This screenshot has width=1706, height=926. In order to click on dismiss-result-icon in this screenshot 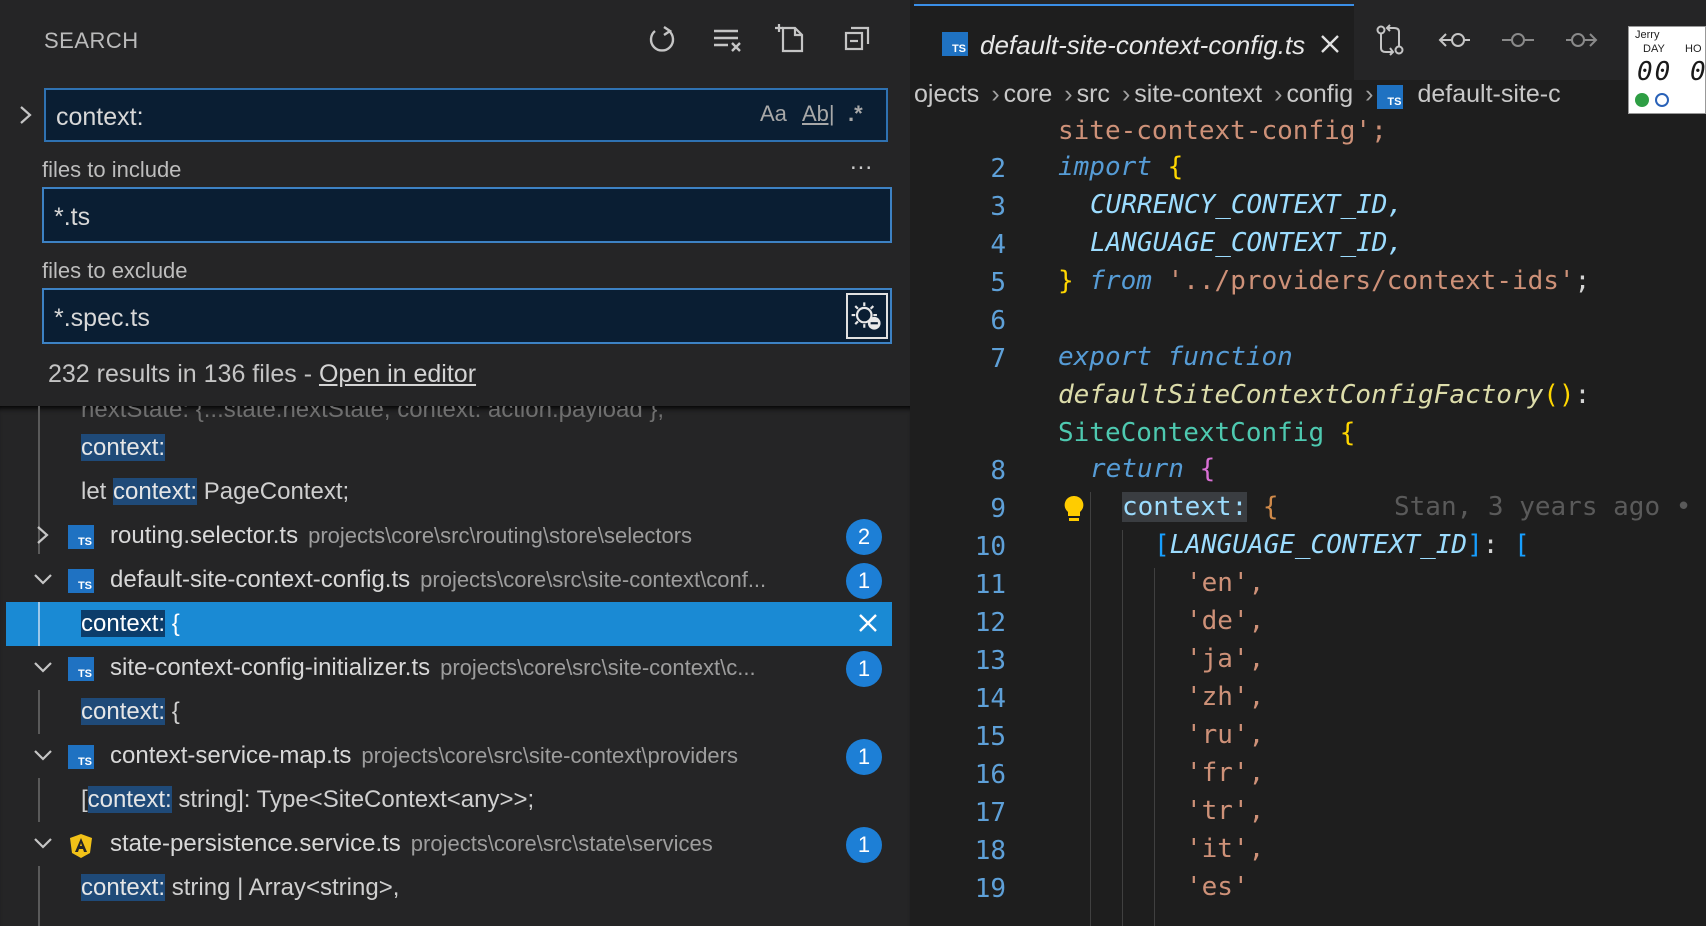, I will do `click(868, 623)`.